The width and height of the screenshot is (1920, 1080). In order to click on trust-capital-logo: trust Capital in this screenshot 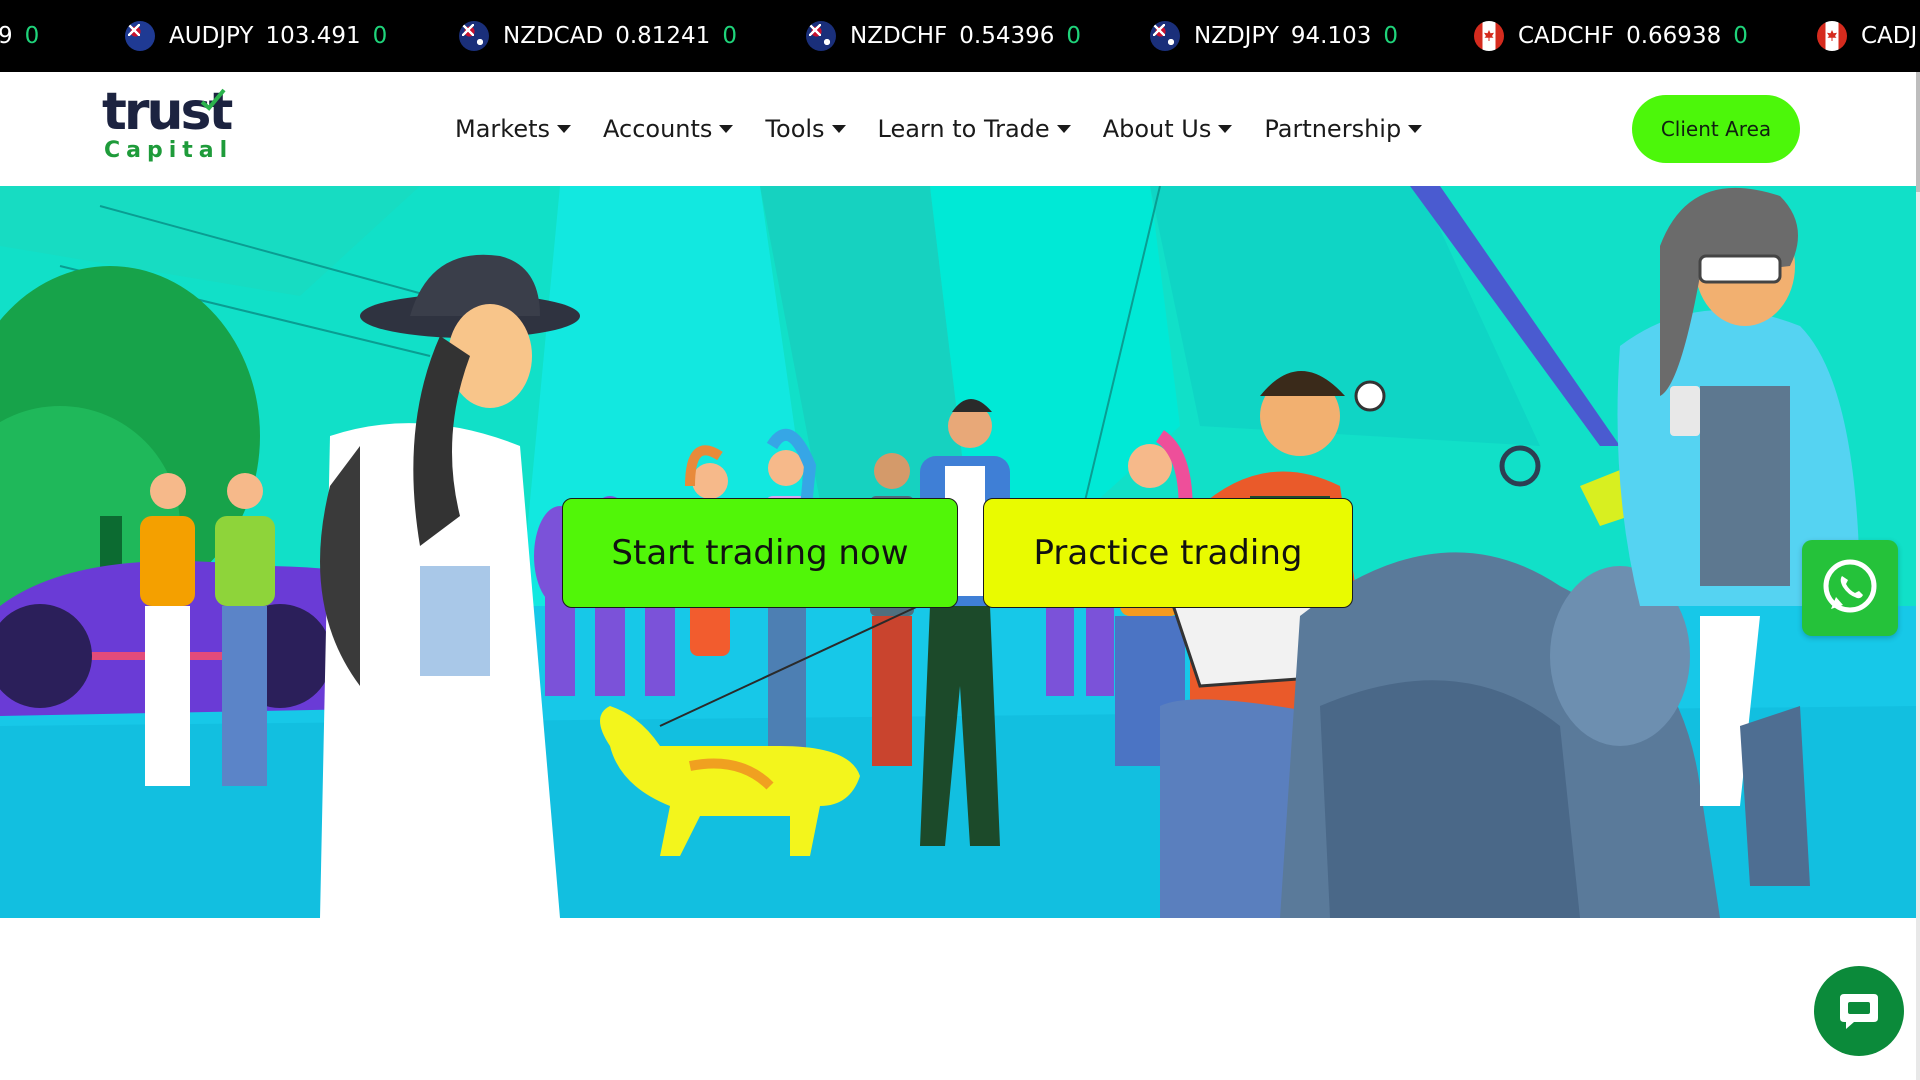, I will do `click(170, 129)`.